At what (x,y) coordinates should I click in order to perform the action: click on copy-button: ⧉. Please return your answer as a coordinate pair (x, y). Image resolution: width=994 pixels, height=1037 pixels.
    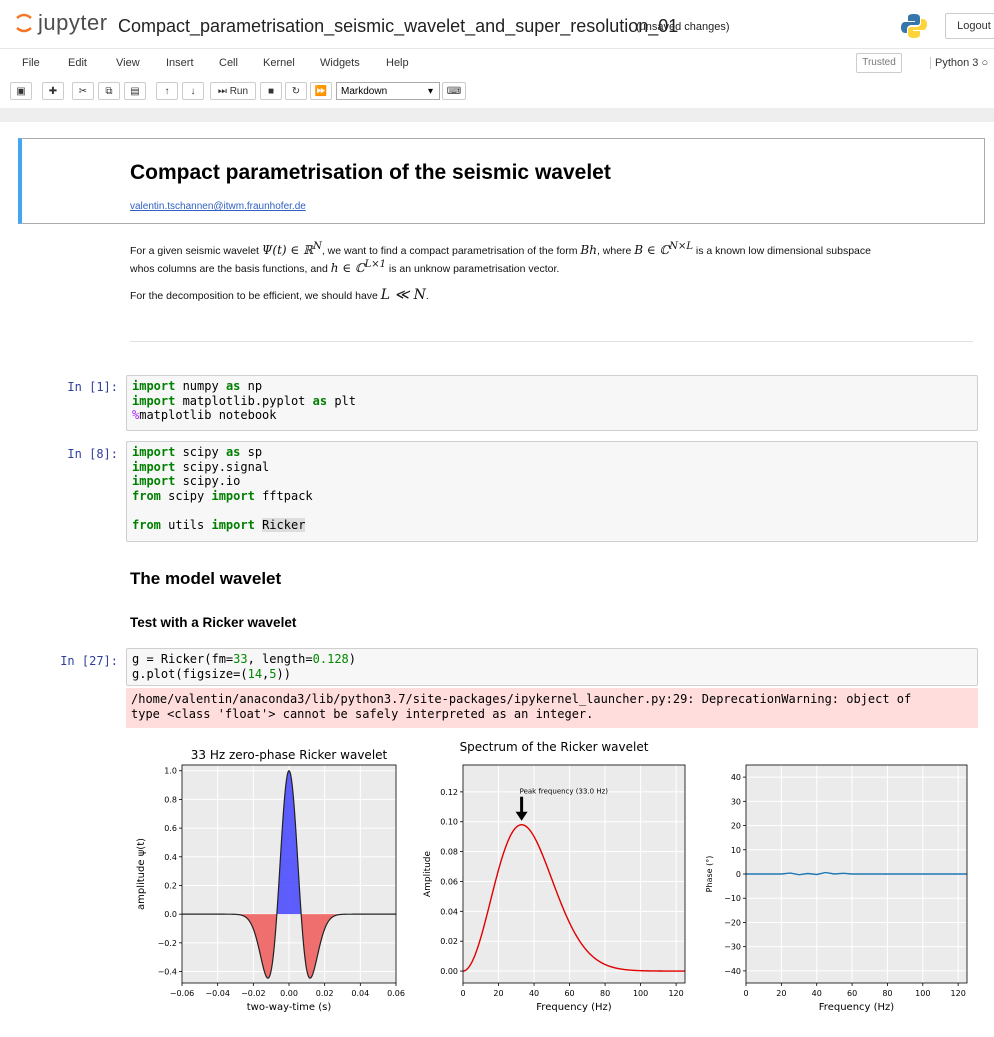
    Looking at the image, I should click on (109, 91).